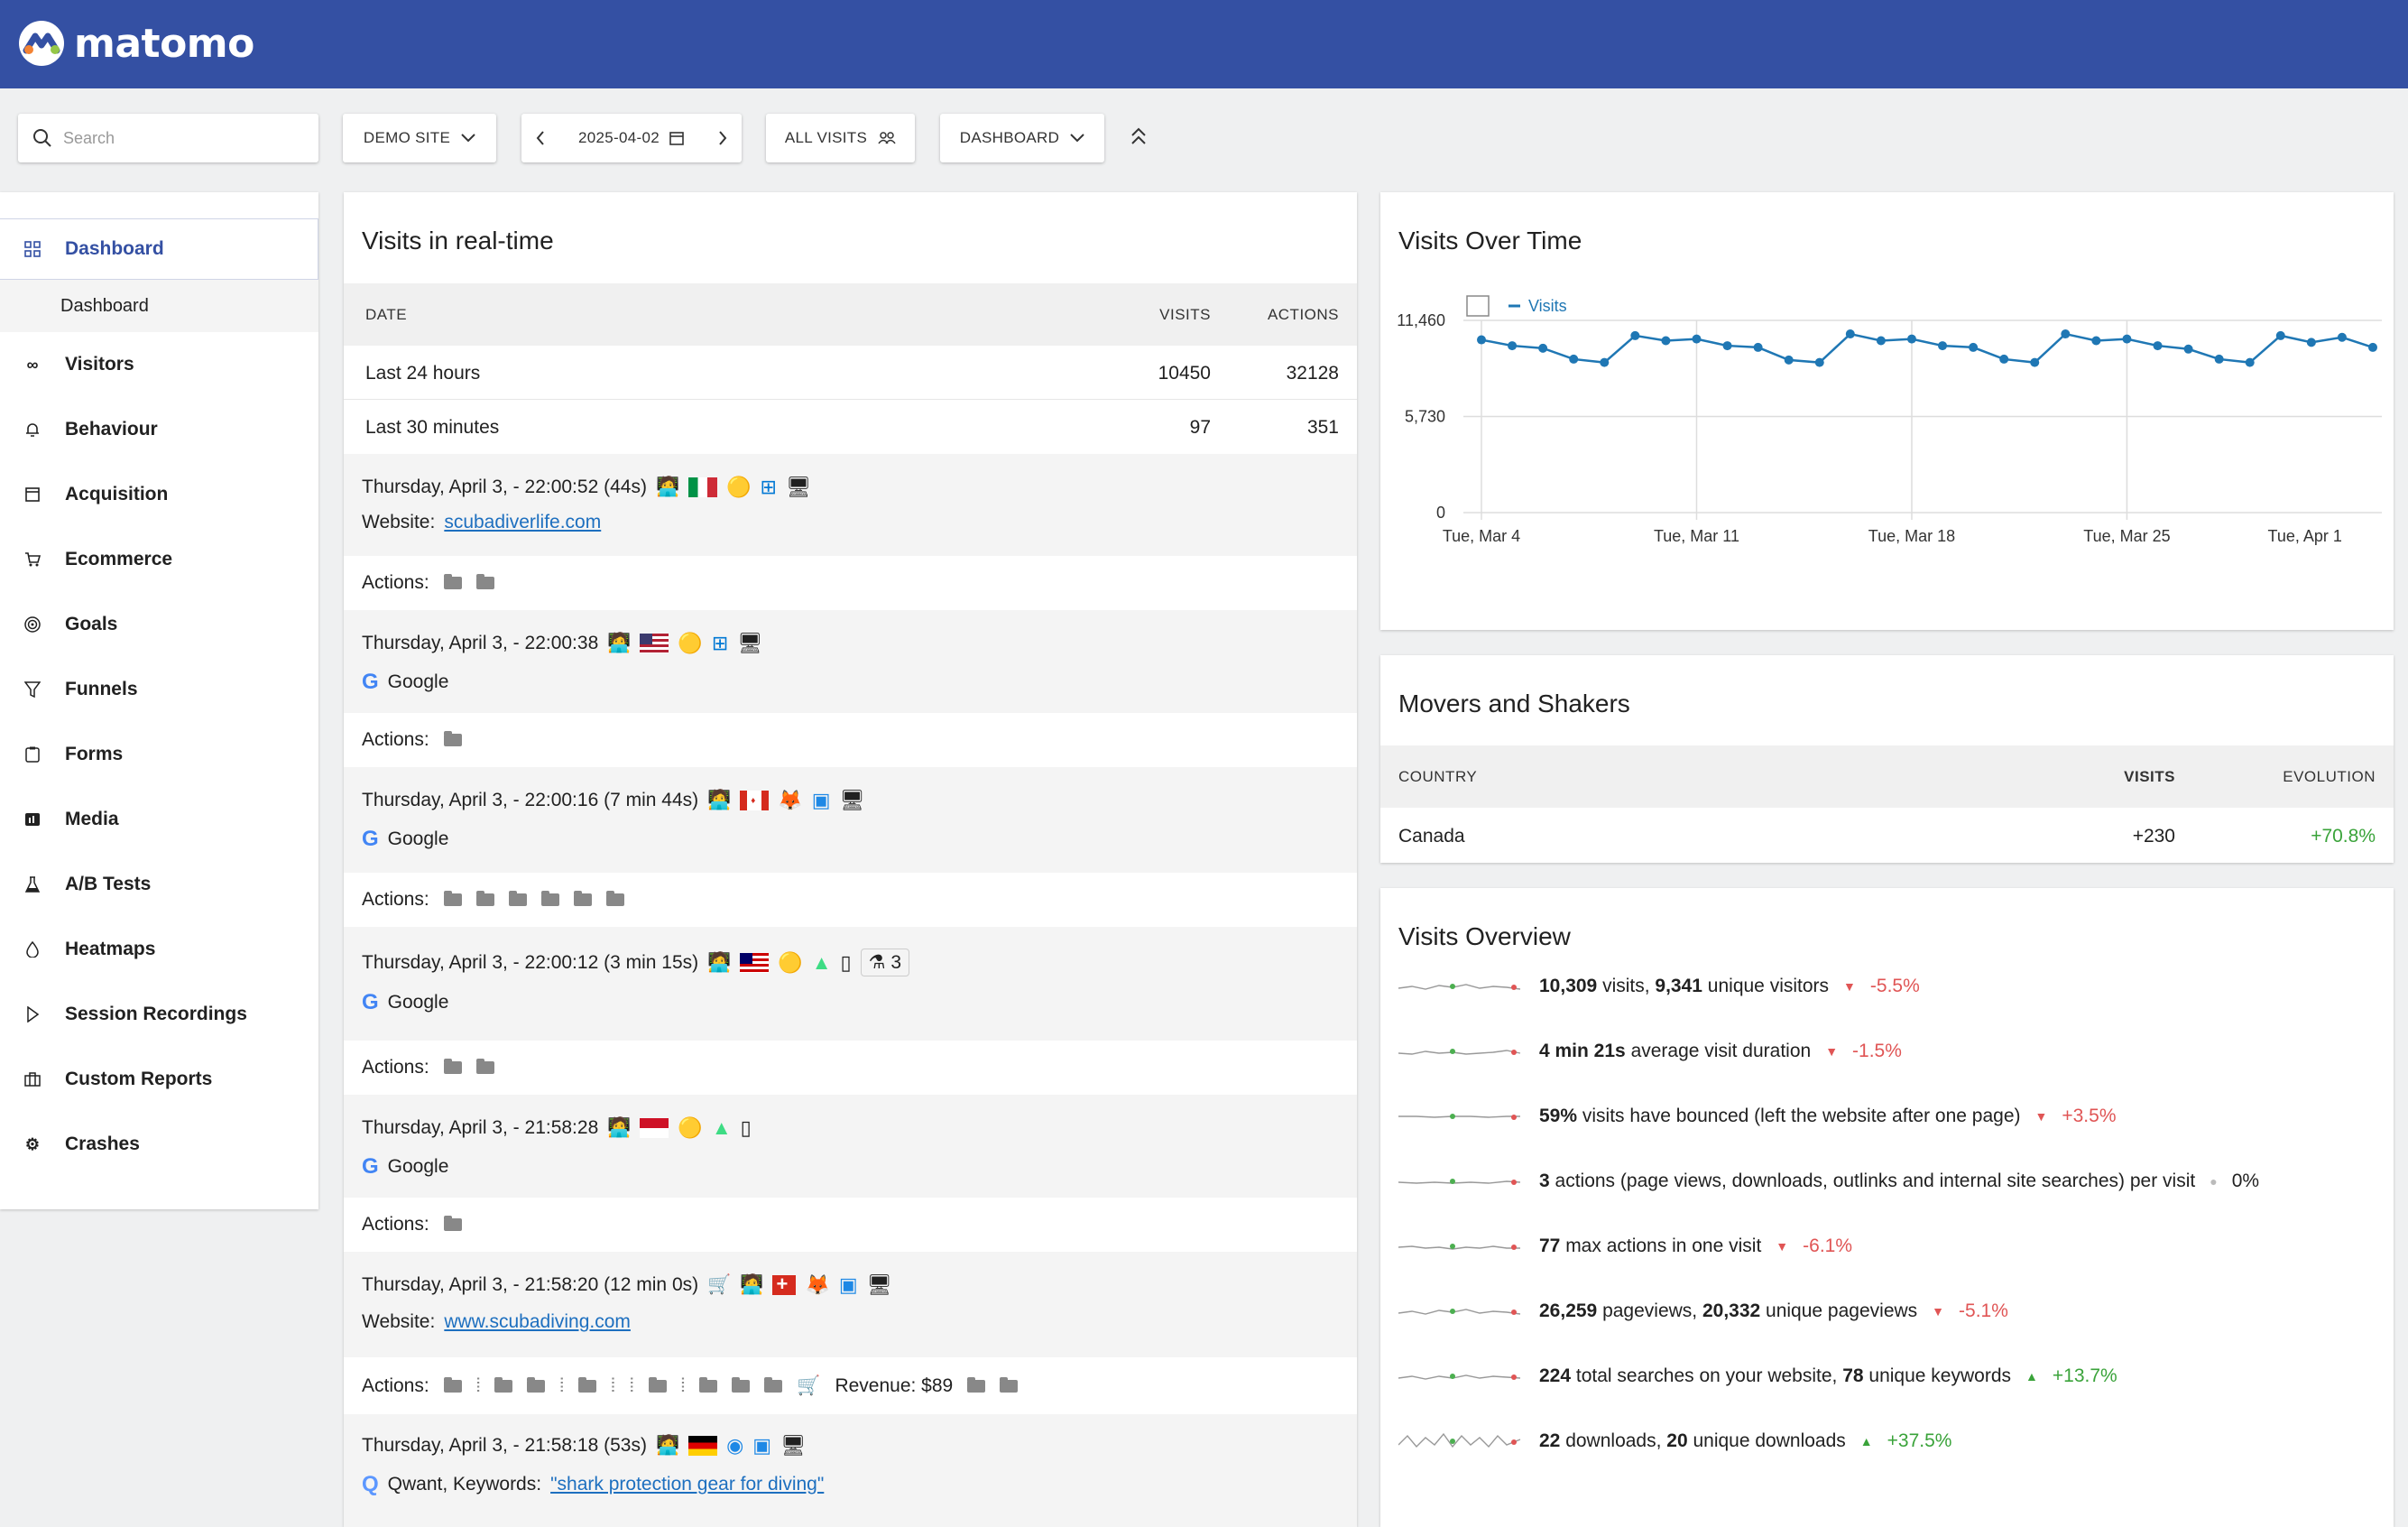 The width and height of the screenshot is (2408, 1527). Describe the element at coordinates (465, 1484) in the screenshot. I see `source-prefix: Qwant, Keywords:` at that location.